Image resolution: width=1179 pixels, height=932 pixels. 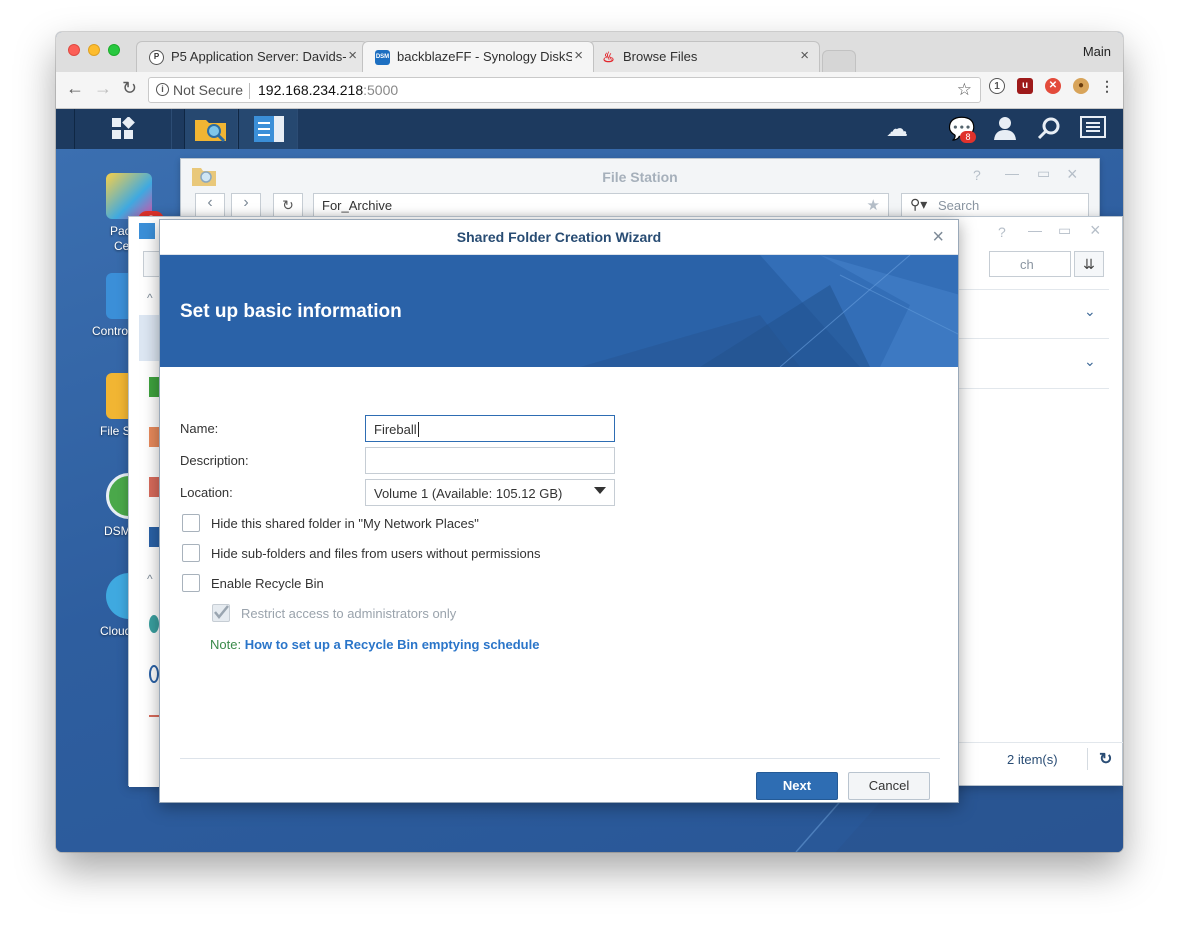 I want to click on widgets-icon, so click(x=1093, y=129).